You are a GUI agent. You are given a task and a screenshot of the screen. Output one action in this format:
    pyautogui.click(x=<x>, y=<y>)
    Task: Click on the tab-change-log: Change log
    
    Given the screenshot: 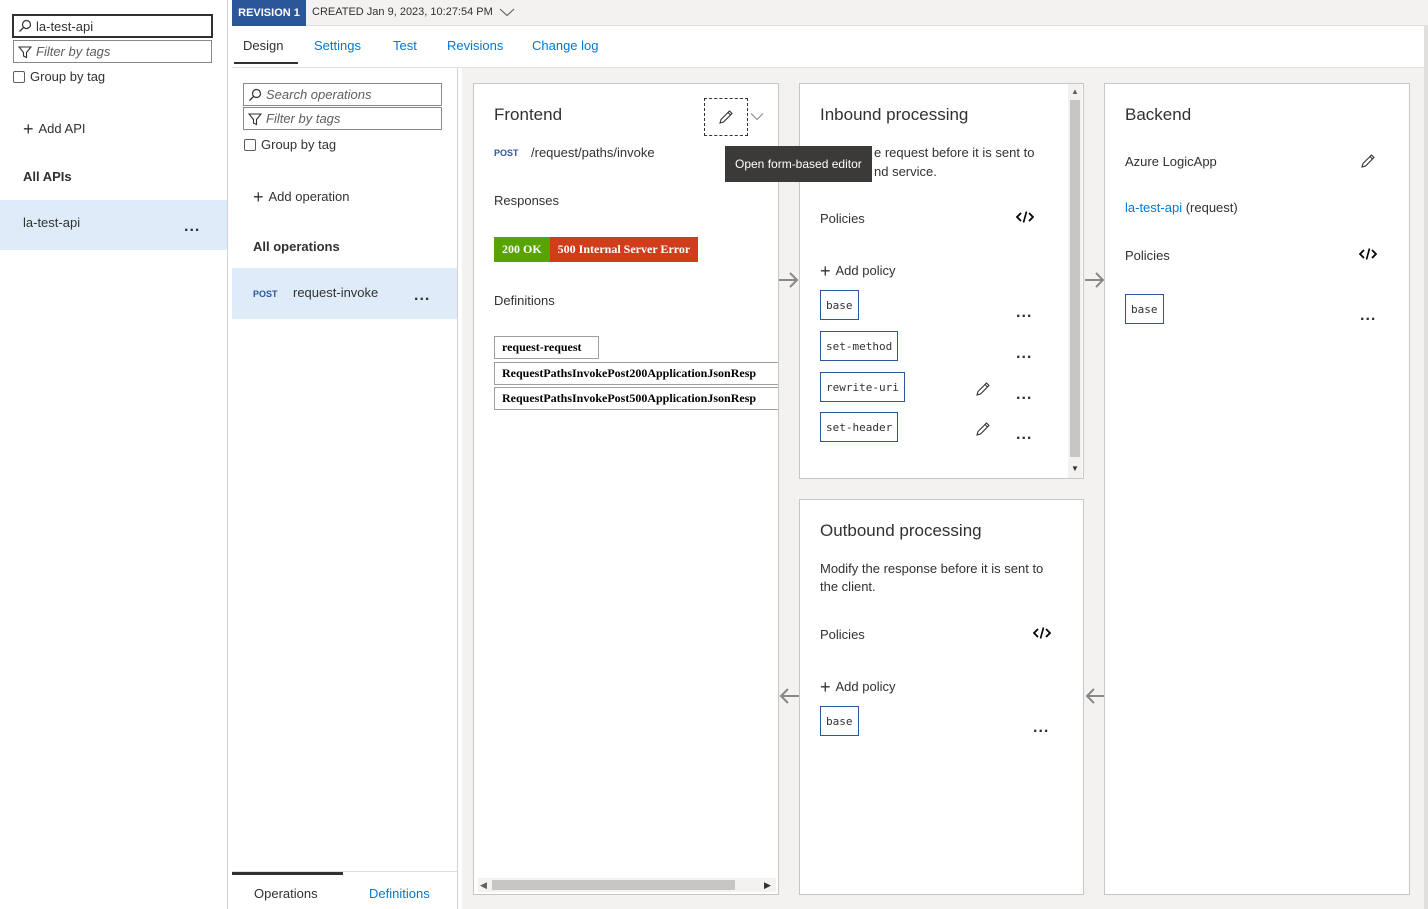 What is the action you would take?
    pyautogui.click(x=565, y=45)
    